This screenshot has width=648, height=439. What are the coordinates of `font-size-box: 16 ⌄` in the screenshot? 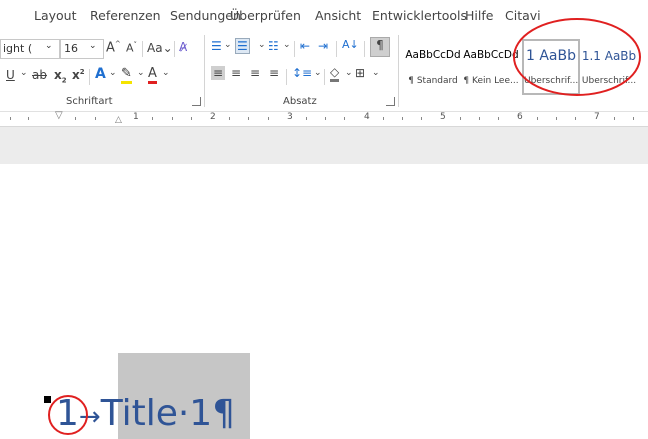 It's located at (82, 49).